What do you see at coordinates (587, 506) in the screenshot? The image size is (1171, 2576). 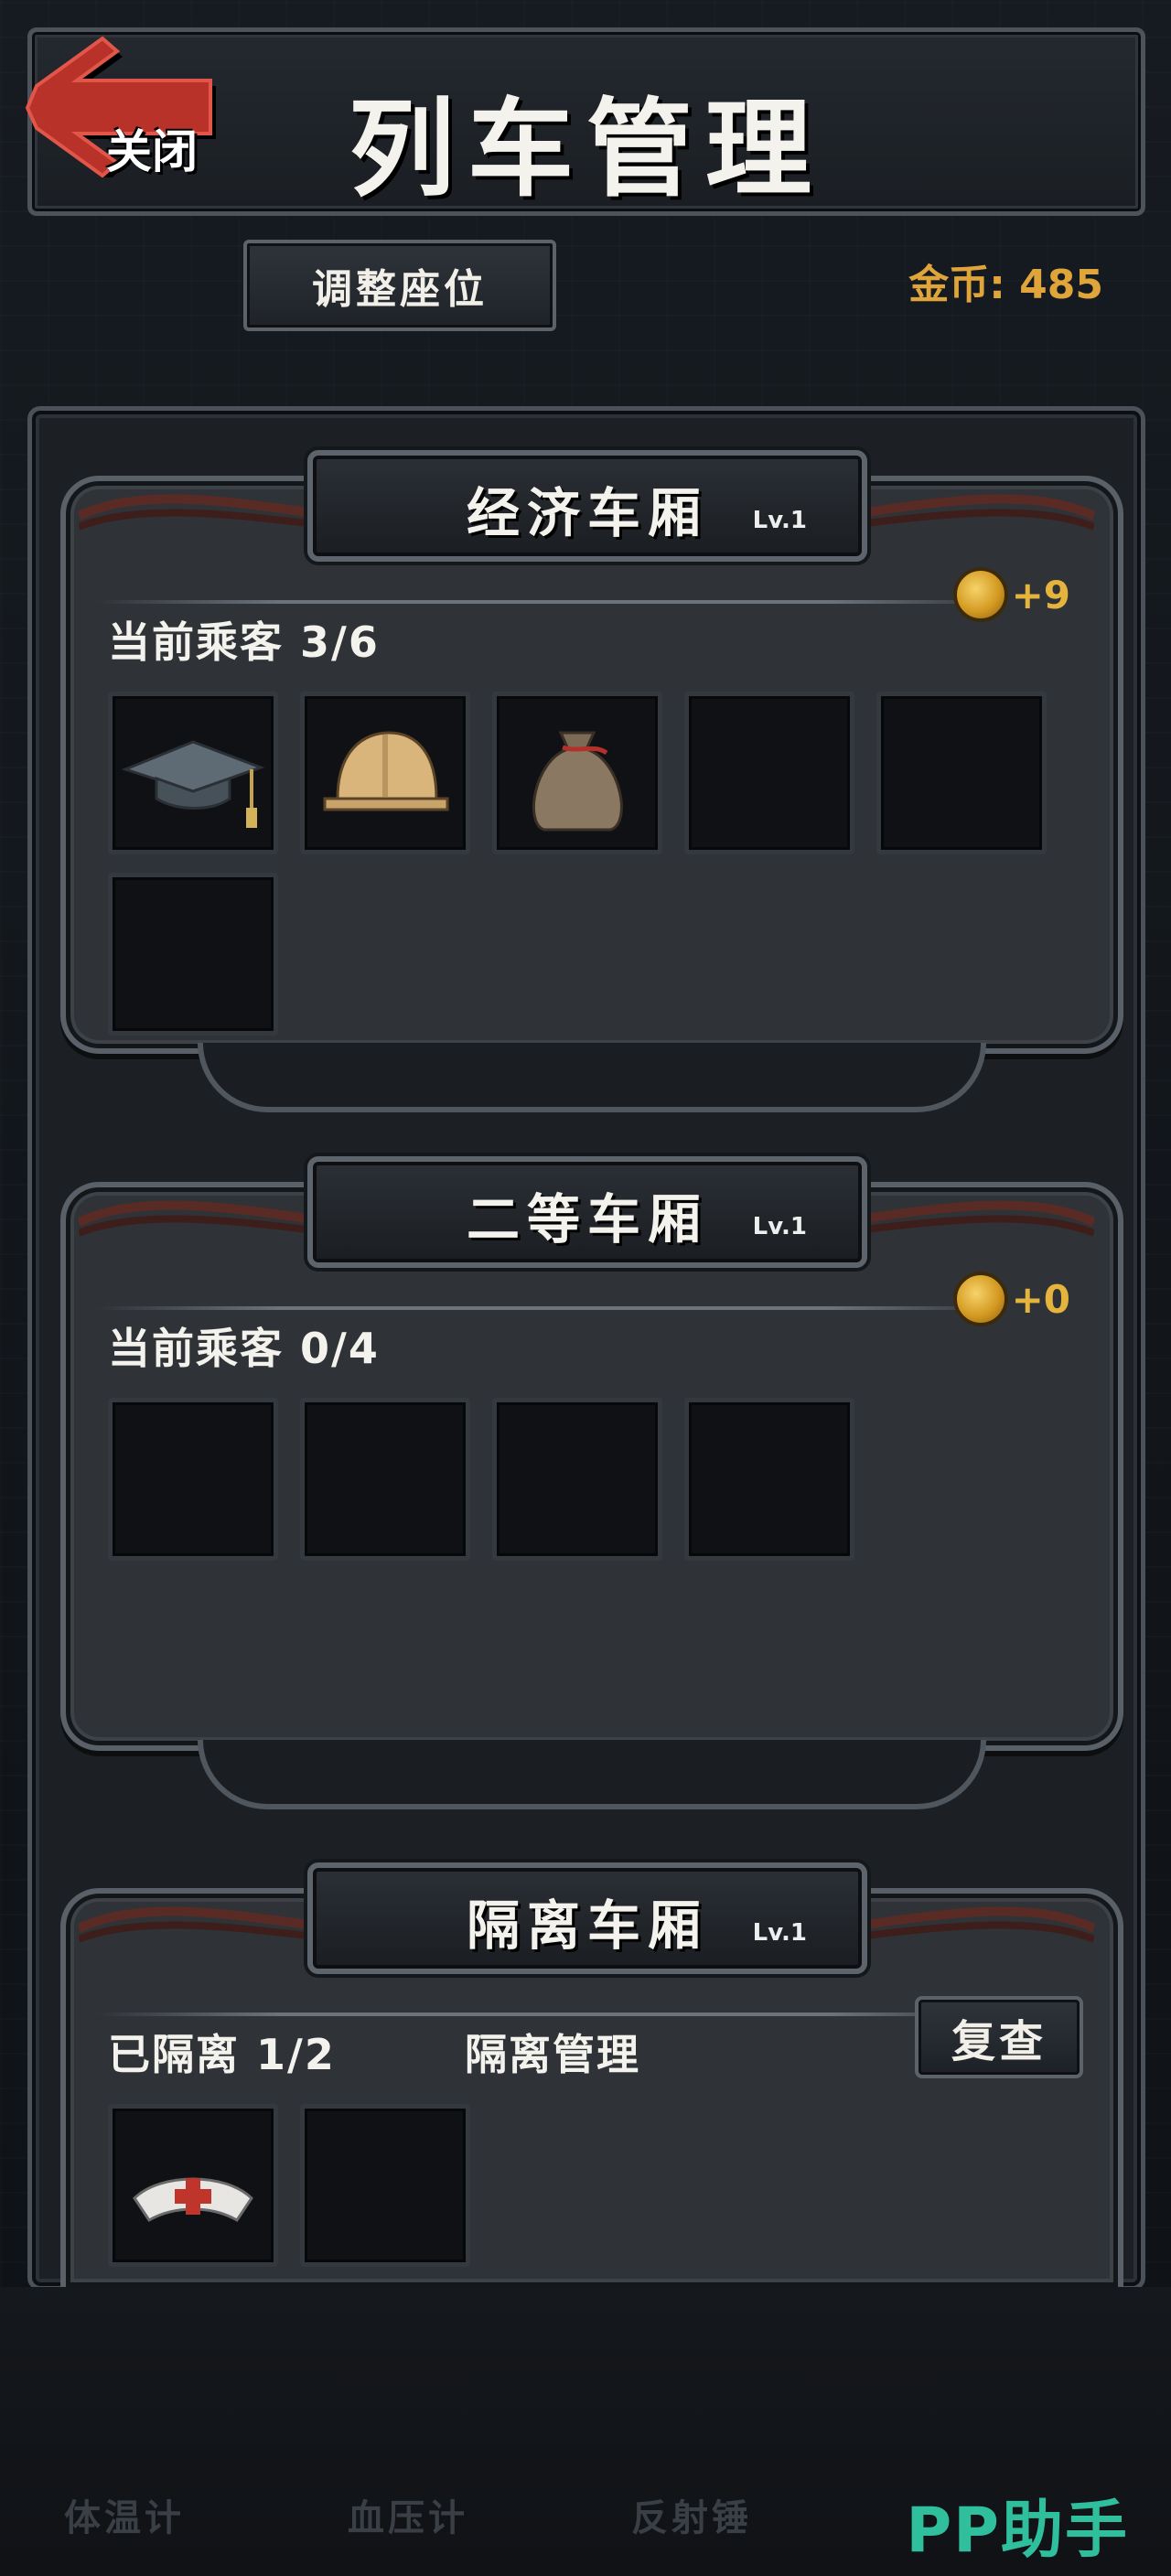 I see `car-title-plate: 经济车厢 Lv.1` at bounding box center [587, 506].